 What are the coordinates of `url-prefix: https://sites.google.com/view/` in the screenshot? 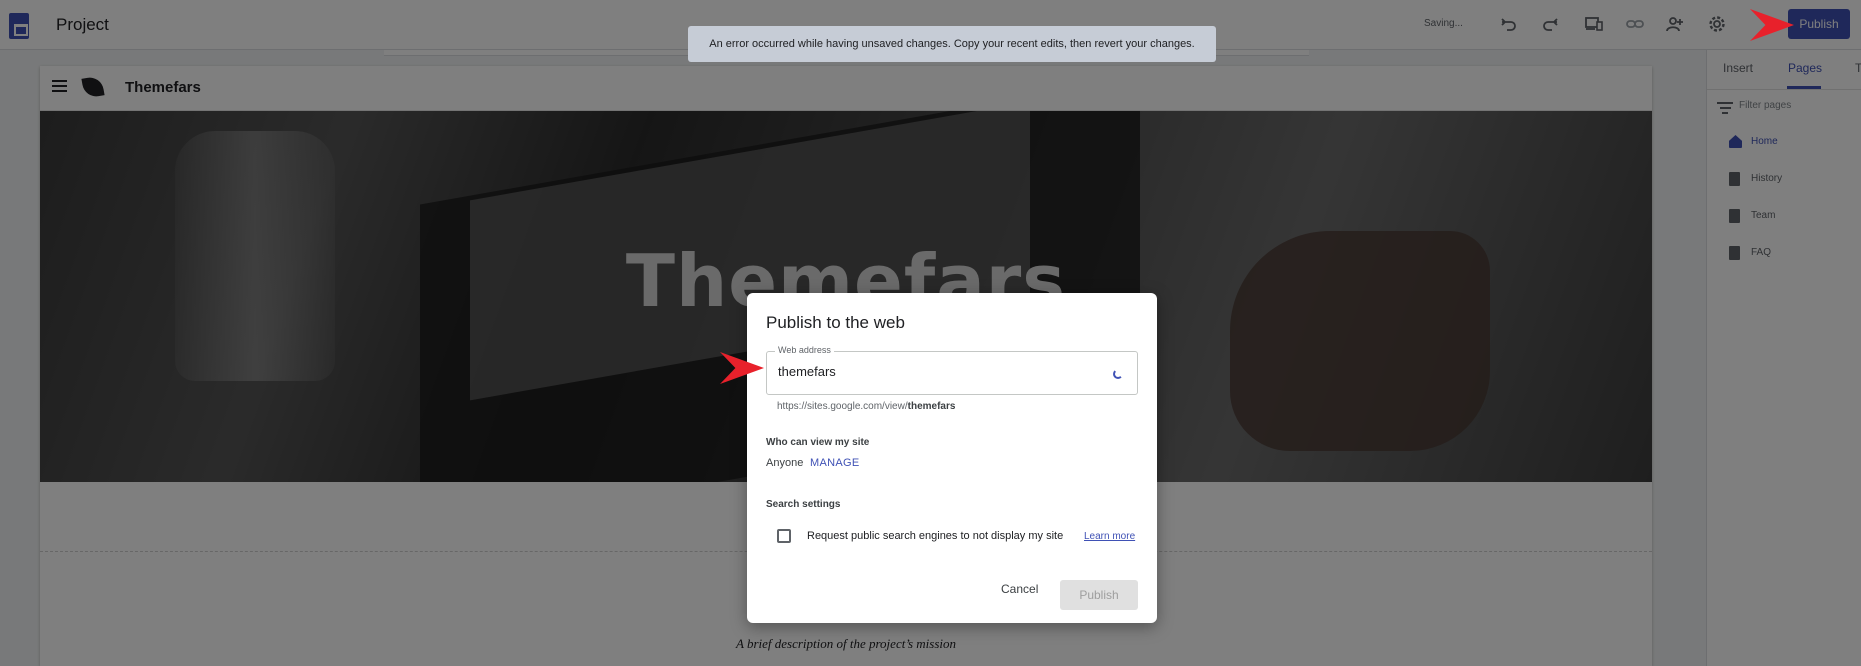 It's located at (842, 406).